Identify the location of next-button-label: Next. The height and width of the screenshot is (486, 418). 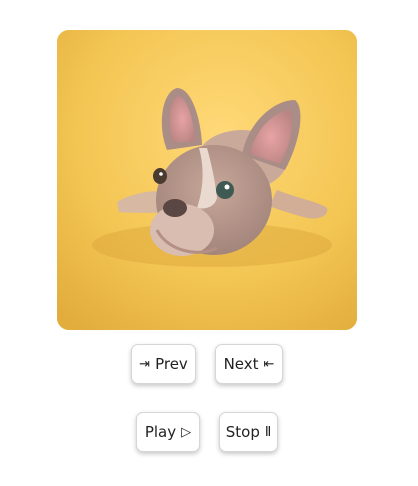
(241, 364).